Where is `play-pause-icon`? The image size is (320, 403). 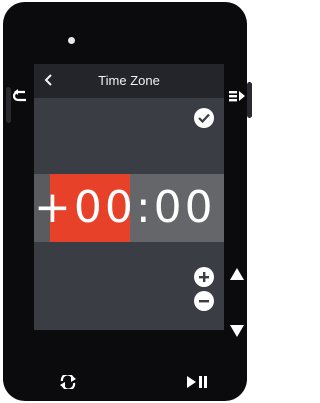
play-pause-icon is located at coordinates (198, 382).